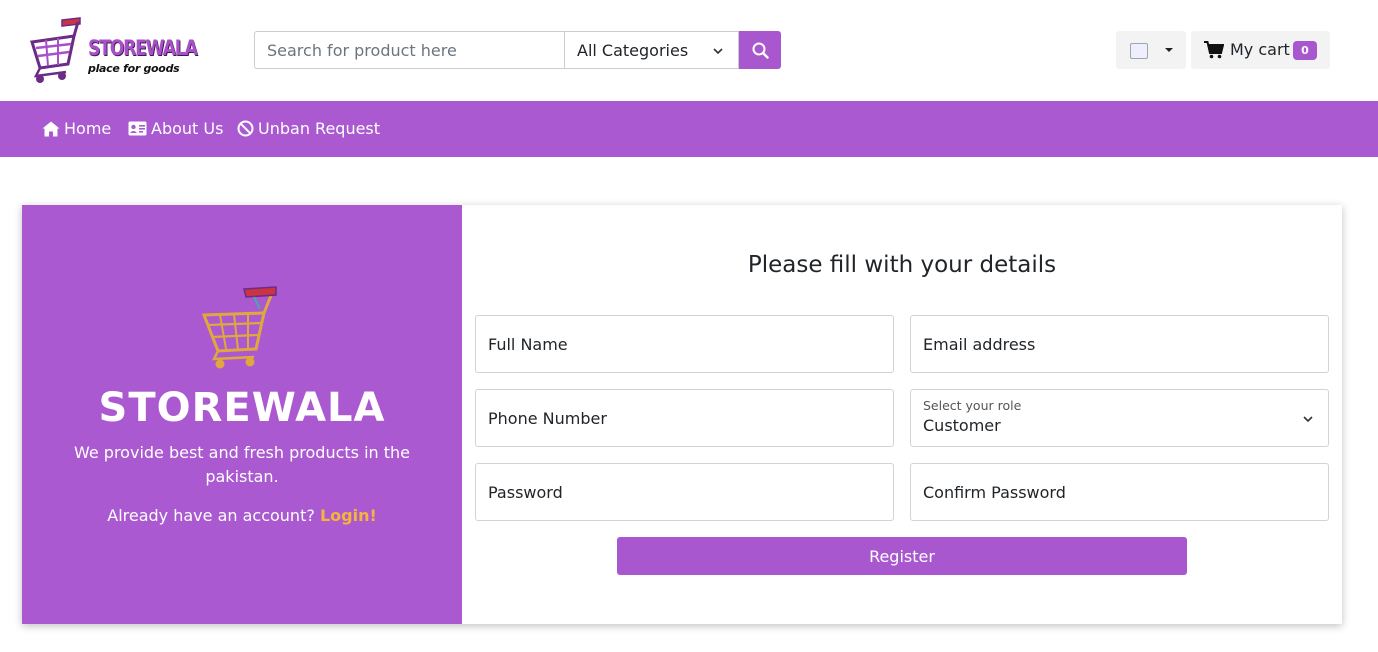  Describe the element at coordinates (1169, 50) in the screenshot. I see `caret-down-icon` at that location.